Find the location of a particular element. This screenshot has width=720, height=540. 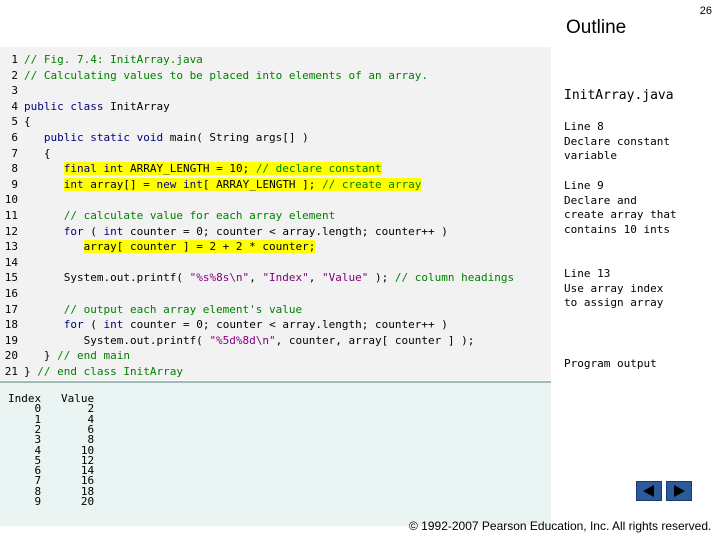

note-line9-text: Declare and is located at coordinates (600, 200).